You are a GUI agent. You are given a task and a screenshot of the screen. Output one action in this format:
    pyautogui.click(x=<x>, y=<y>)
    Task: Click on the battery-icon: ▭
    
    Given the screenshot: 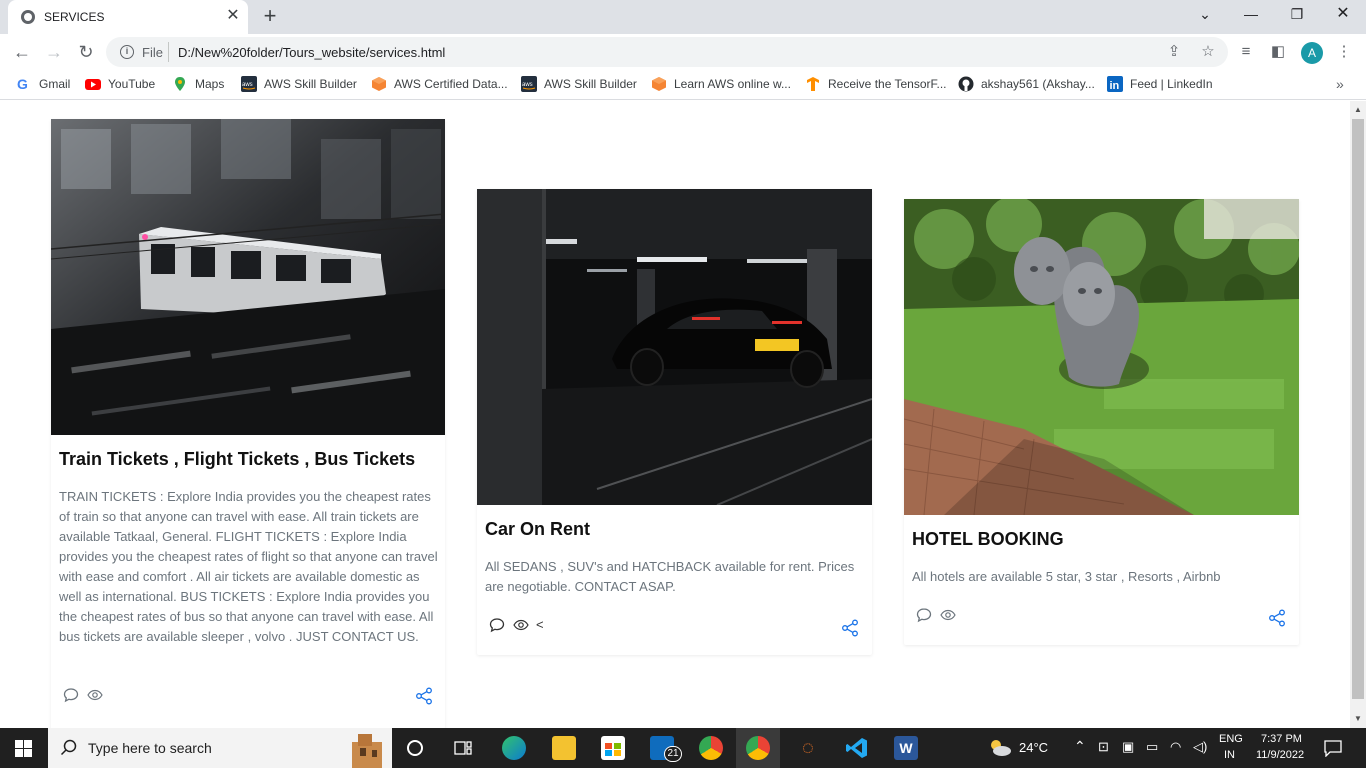 What is the action you would take?
    pyautogui.click(x=1152, y=747)
    